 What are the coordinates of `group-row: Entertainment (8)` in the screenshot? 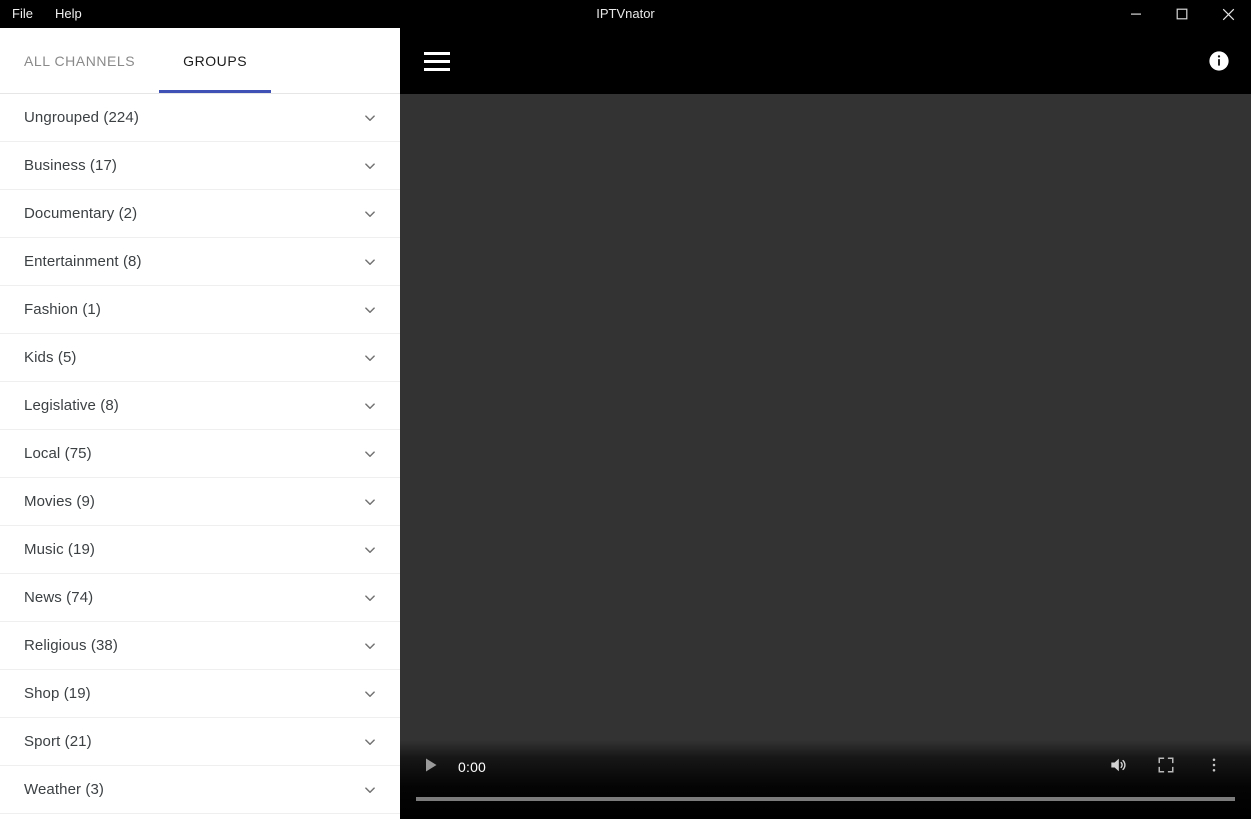 It's located at (200, 262).